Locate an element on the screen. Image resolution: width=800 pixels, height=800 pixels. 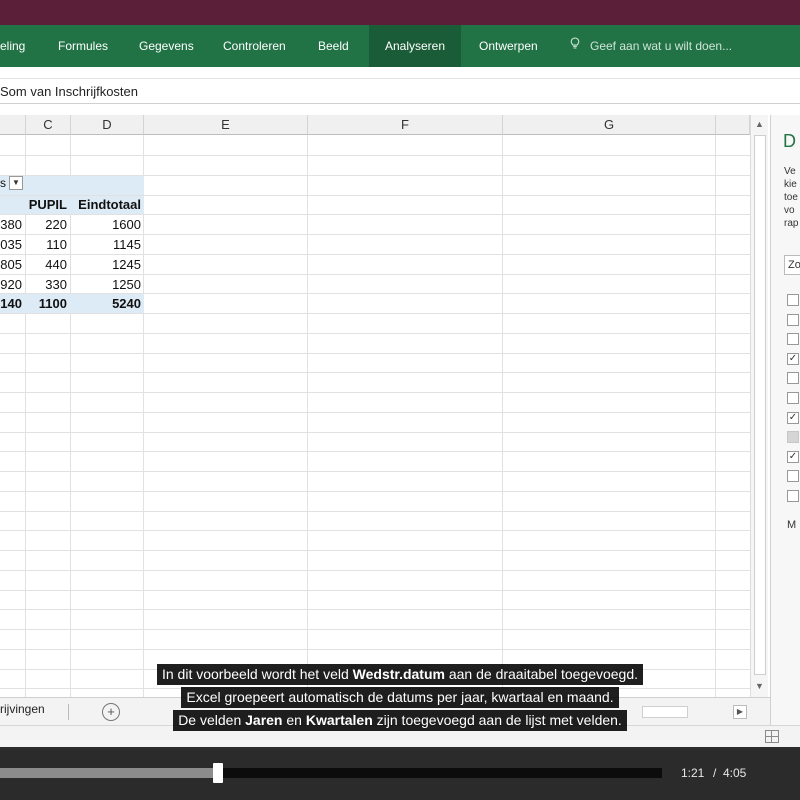
sheet-tab-inschrijvingen: rijvingen is located at coordinates (22, 709).